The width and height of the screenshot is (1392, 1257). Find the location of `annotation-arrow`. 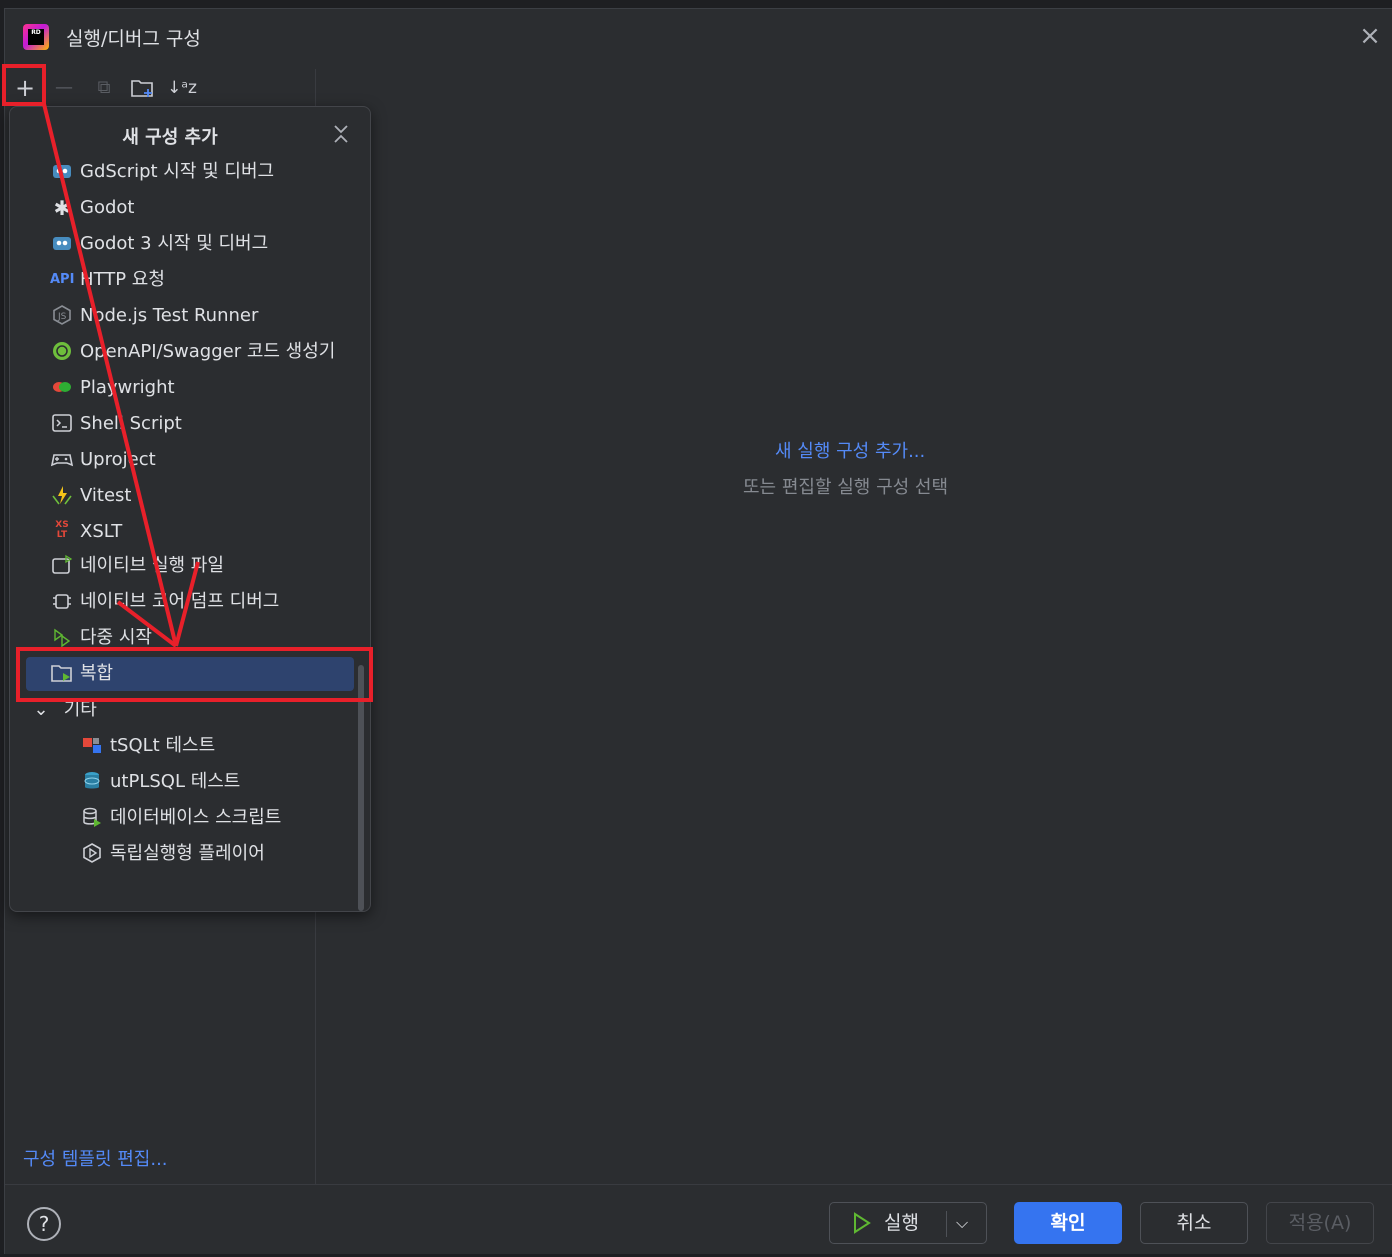

annotation-arrow is located at coordinates (121, 375).